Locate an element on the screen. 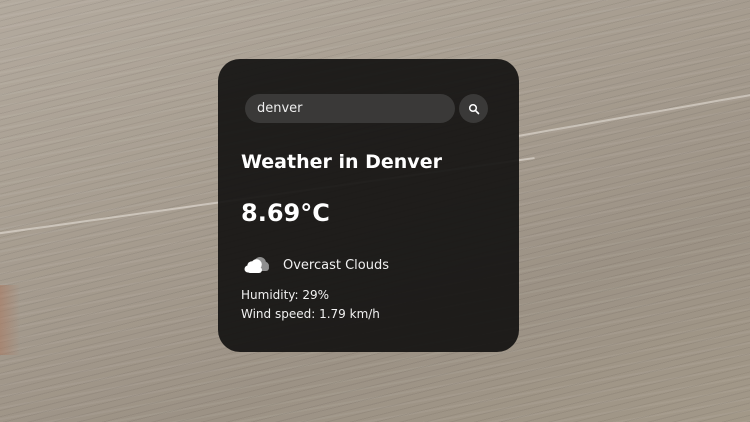  condition-description: Overcast Clouds is located at coordinates (336, 265).